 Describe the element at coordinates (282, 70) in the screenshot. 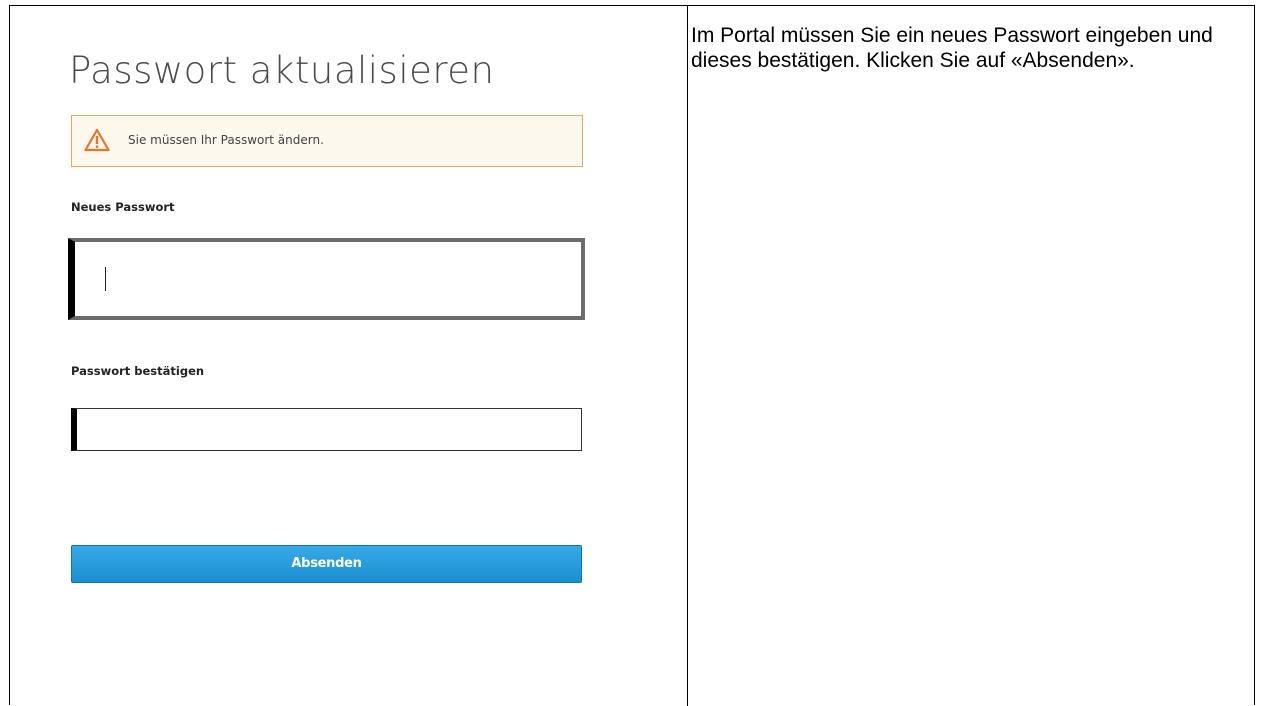

I see `page-title: Passwort aktualisieren` at that location.